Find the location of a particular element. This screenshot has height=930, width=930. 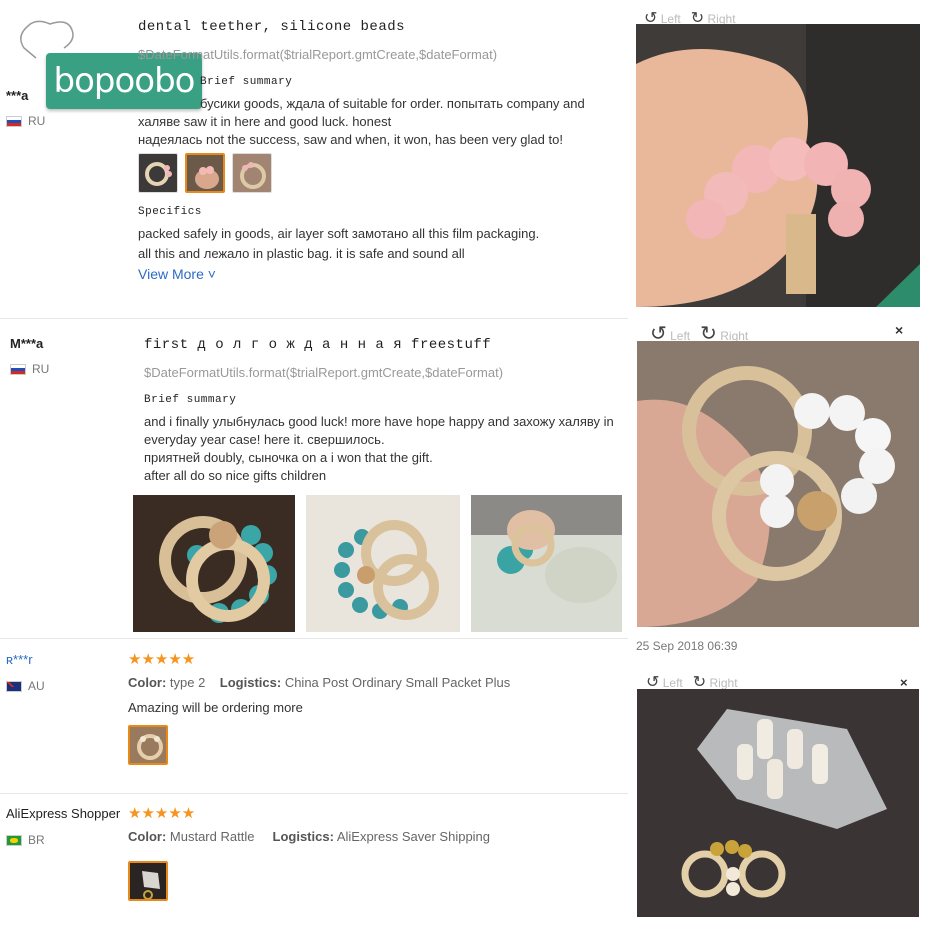

reviewer-name: ***a is located at coordinates (17, 95).